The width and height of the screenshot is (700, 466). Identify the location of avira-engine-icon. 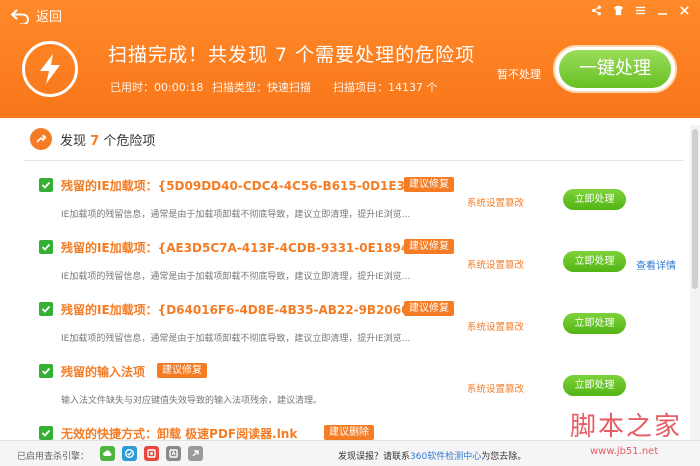
(173, 453).